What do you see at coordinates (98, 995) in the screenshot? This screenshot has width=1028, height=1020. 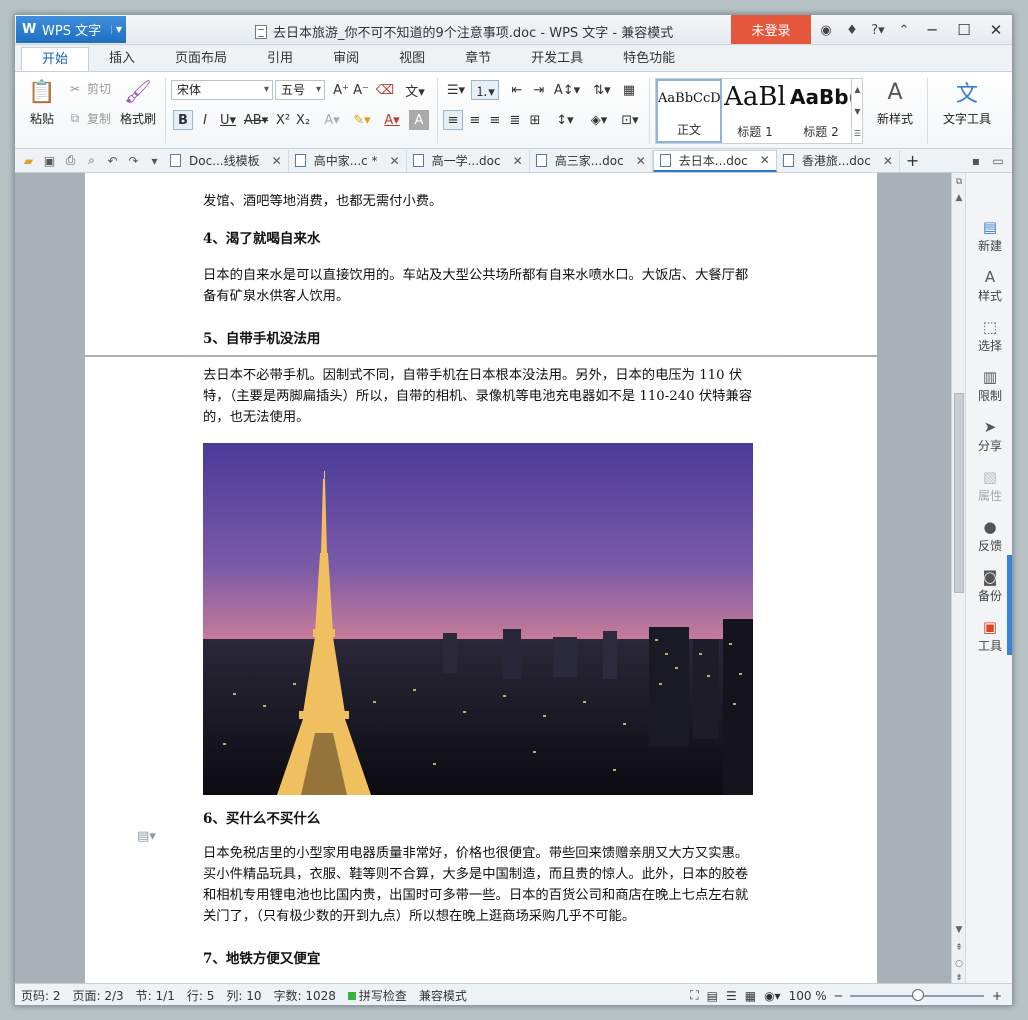 I see `status-pages: 页面: 2/3` at bounding box center [98, 995].